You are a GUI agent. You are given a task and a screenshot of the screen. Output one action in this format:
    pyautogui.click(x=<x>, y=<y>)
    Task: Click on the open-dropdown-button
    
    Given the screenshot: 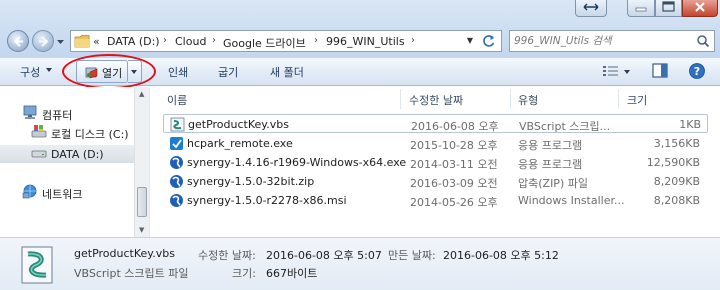 What is the action you would take?
    pyautogui.click(x=135, y=71)
    